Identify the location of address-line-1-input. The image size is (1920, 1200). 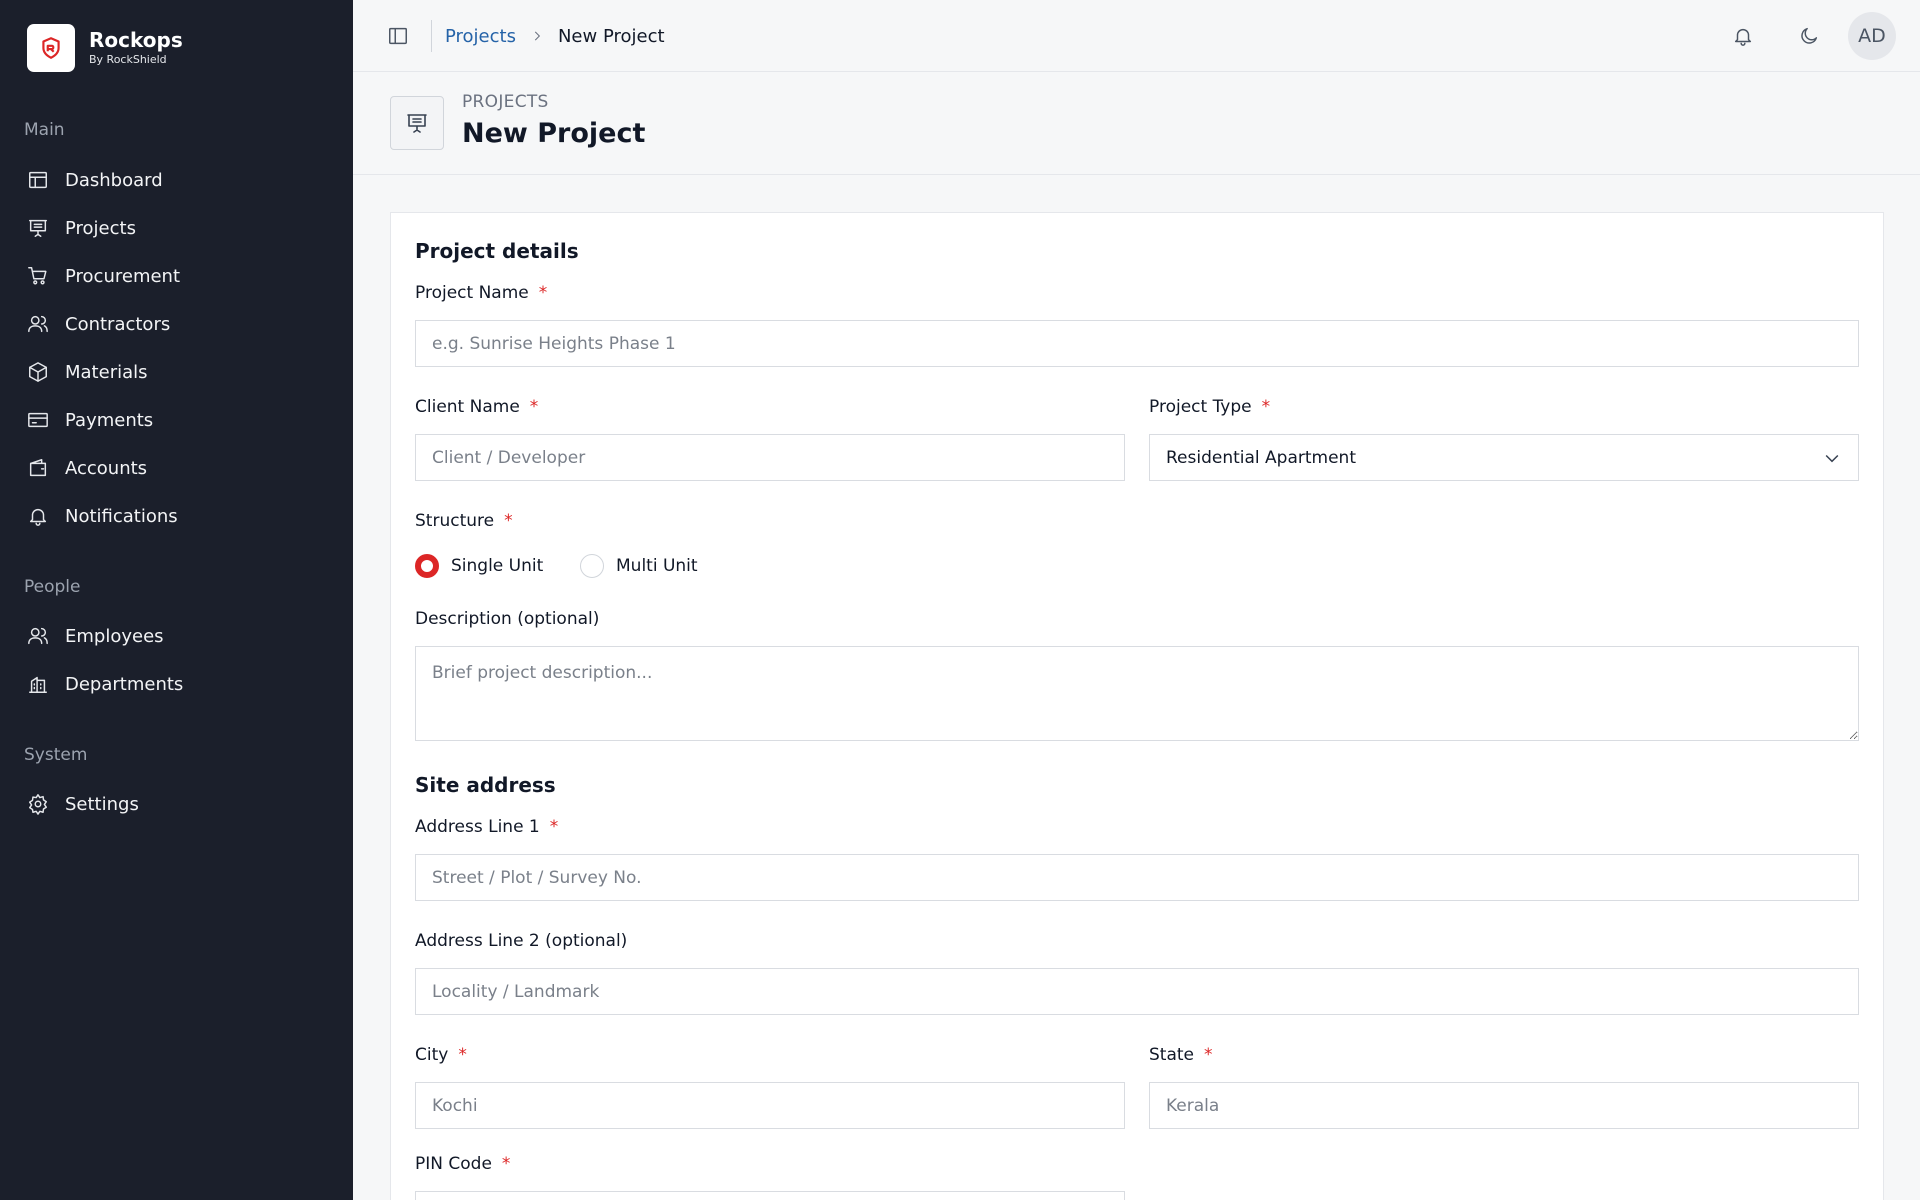
(1137, 877).